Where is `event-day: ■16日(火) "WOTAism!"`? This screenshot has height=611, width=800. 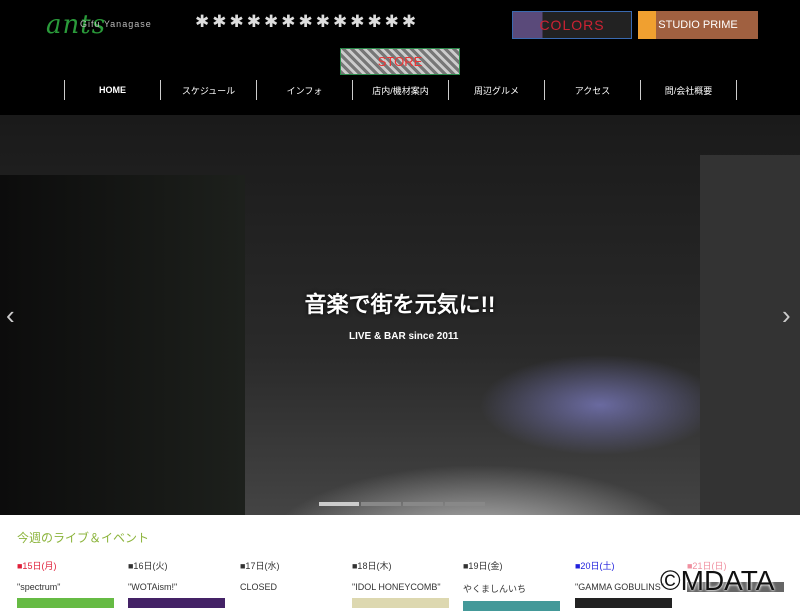
event-day: ■16日(火) "WOTAism!" is located at coordinates (183, 583).